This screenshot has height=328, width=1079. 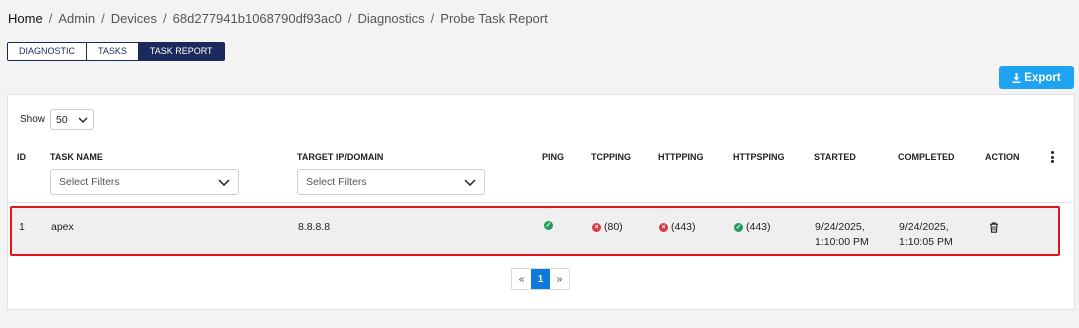 I want to click on column-header-httpsping: HTTPSPING, so click(x=759, y=157).